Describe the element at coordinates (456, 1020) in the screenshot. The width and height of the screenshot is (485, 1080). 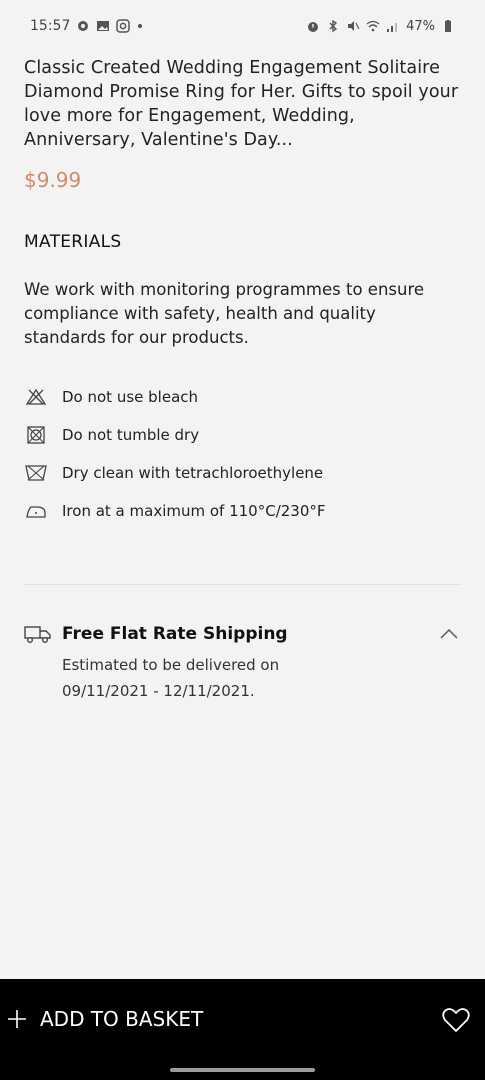
I see `heart-icon` at that location.